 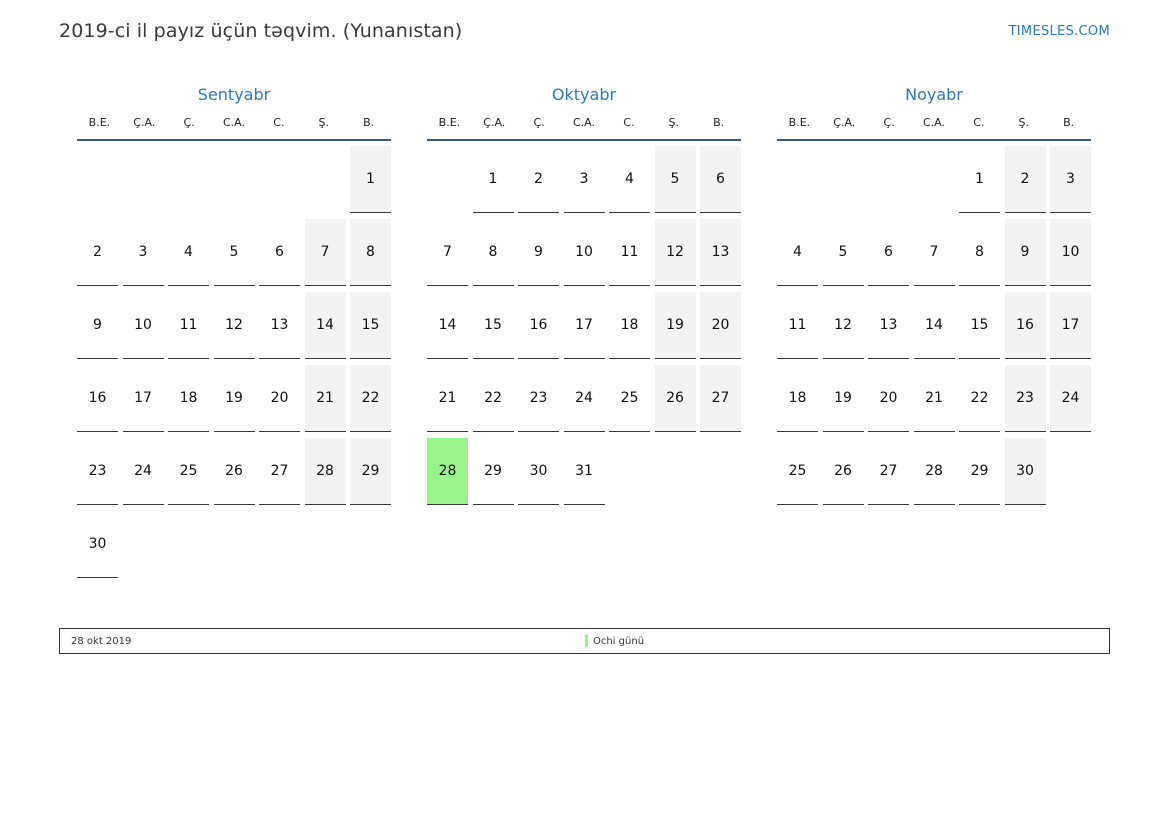 I want to click on weekday-label: Ç., so click(x=189, y=122).